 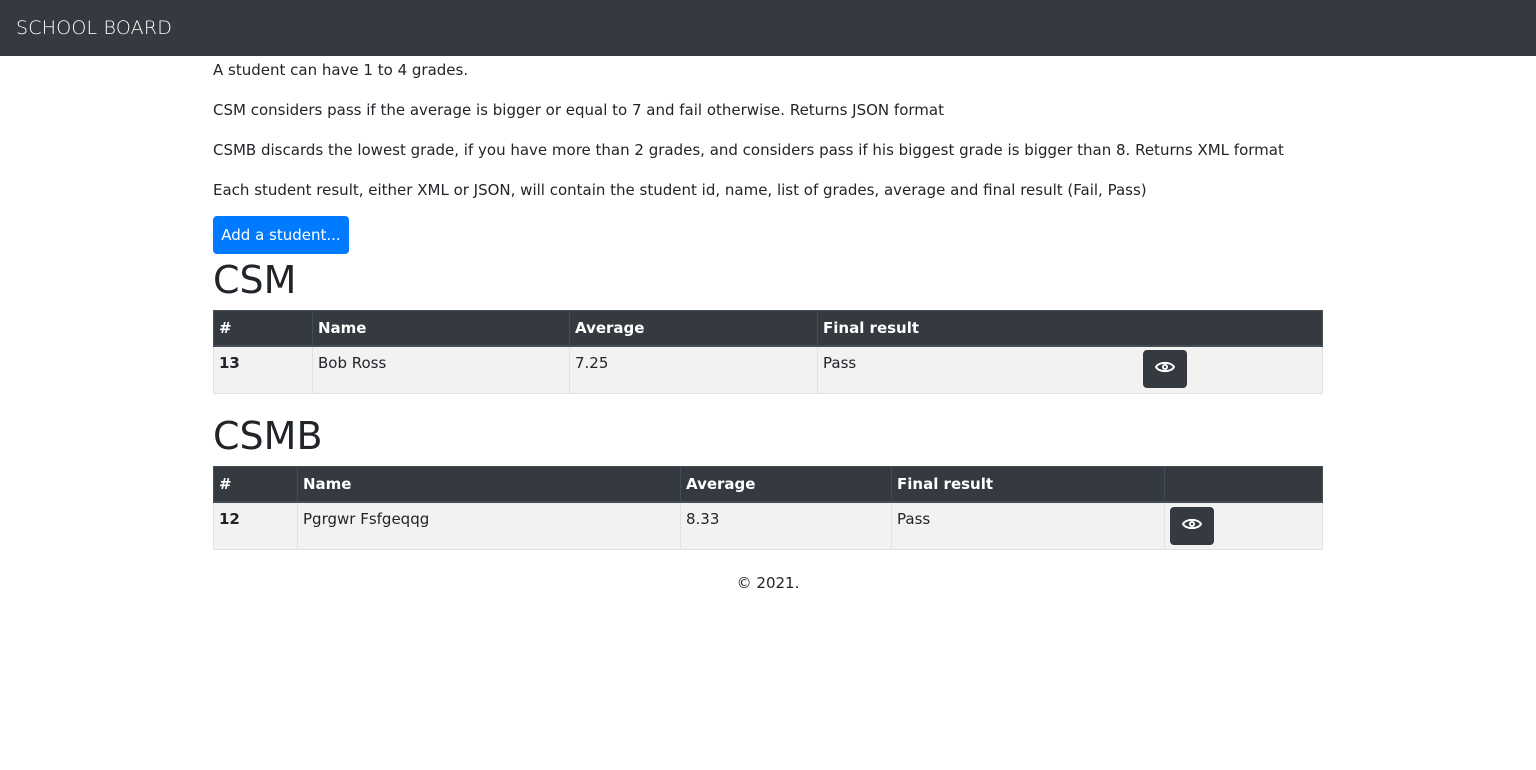 What do you see at coordinates (1070, 369) in the screenshot?
I see `final-result-cell: Pass` at bounding box center [1070, 369].